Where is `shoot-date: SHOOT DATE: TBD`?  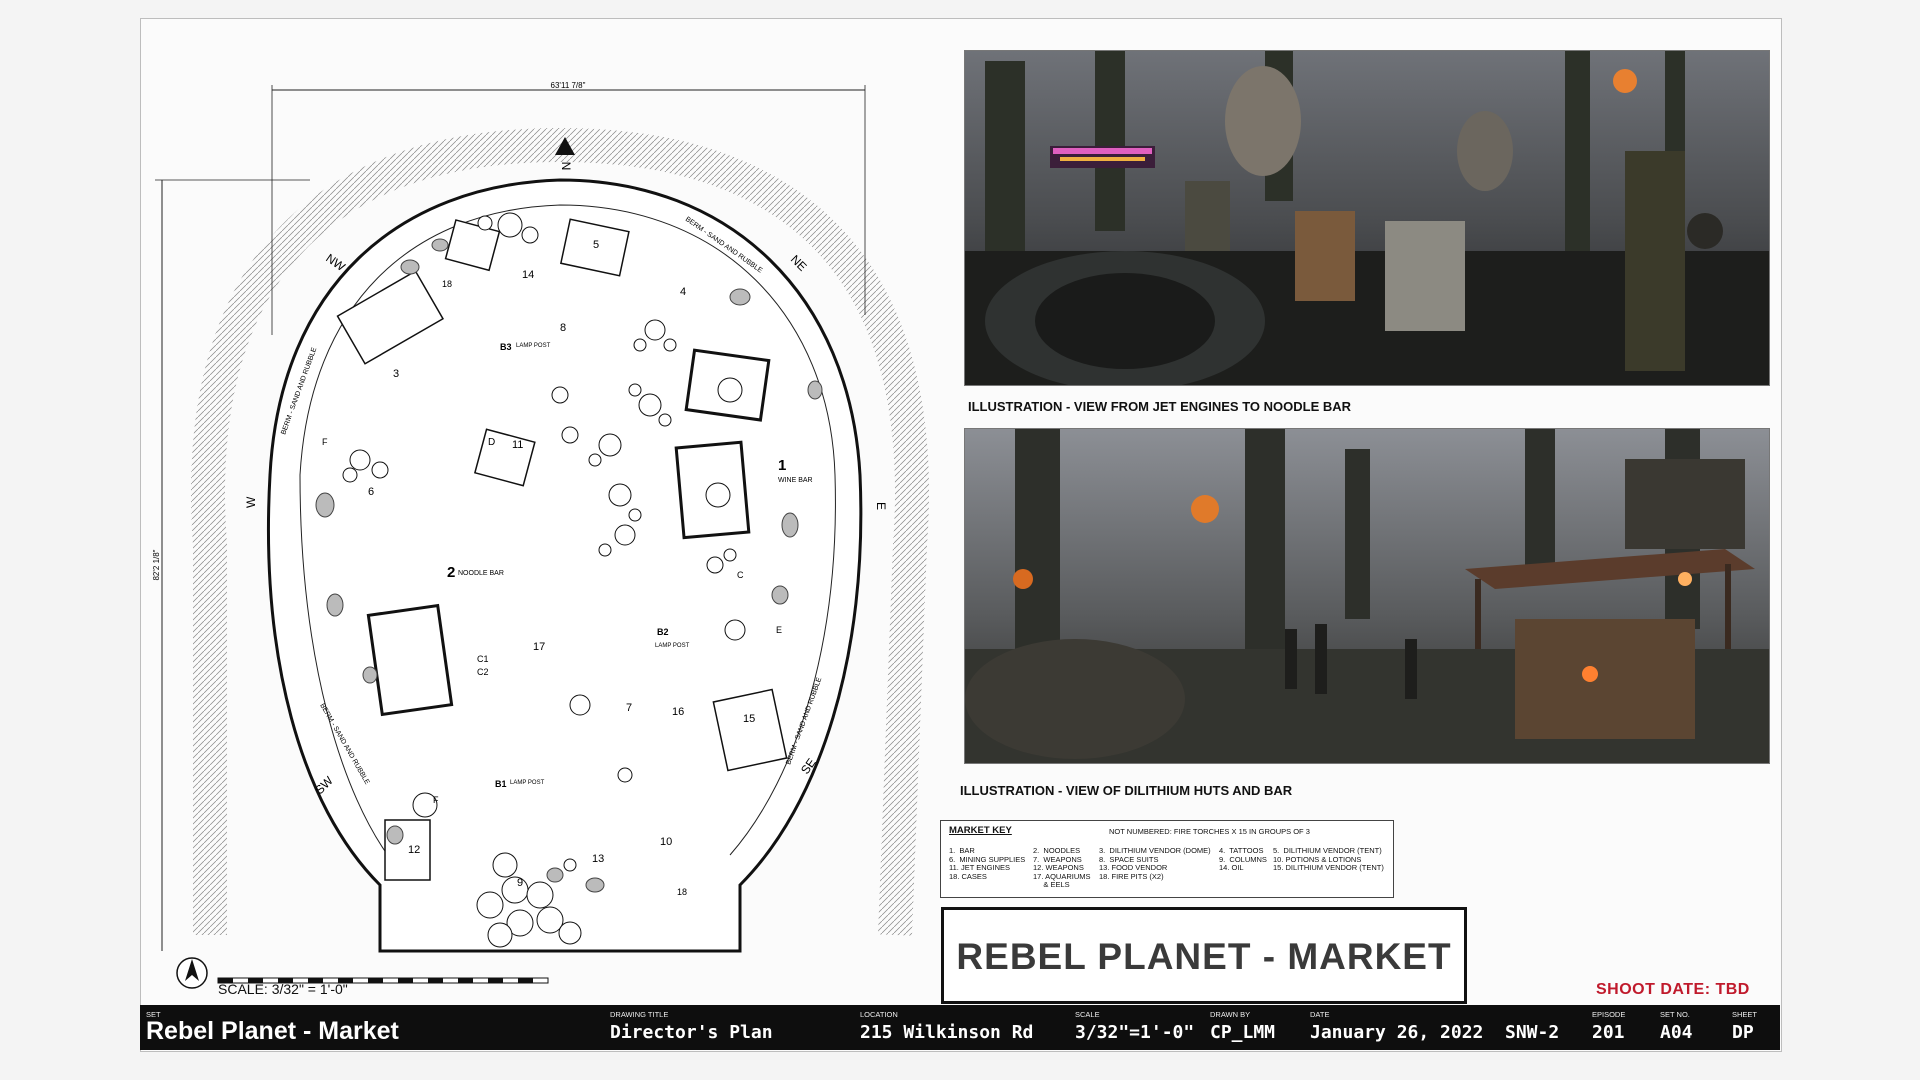 shoot-date: SHOOT DATE: TBD is located at coordinates (1673, 989).